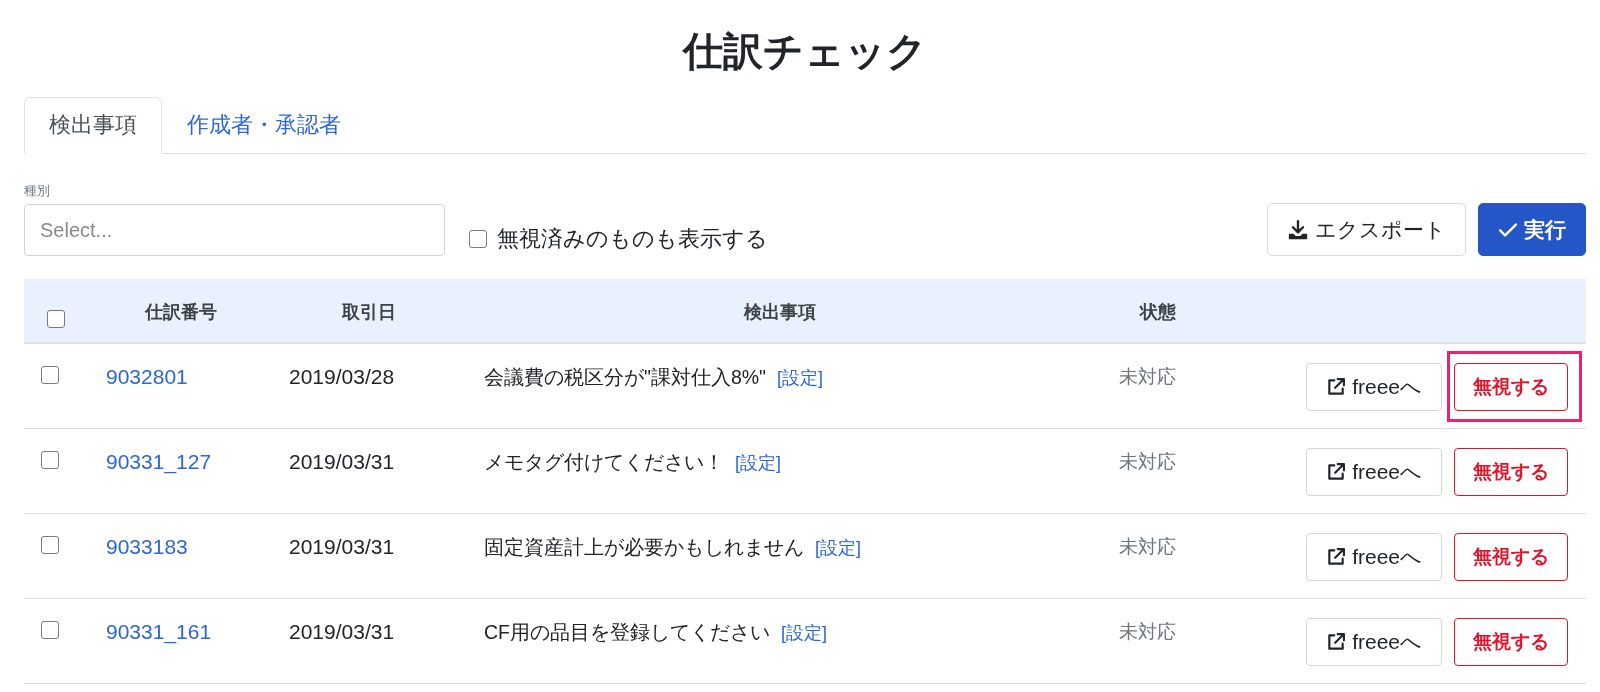  Describe the element at coordinates (780, 312) in the screenshot. I see `column-header: 検出事項` at that location.